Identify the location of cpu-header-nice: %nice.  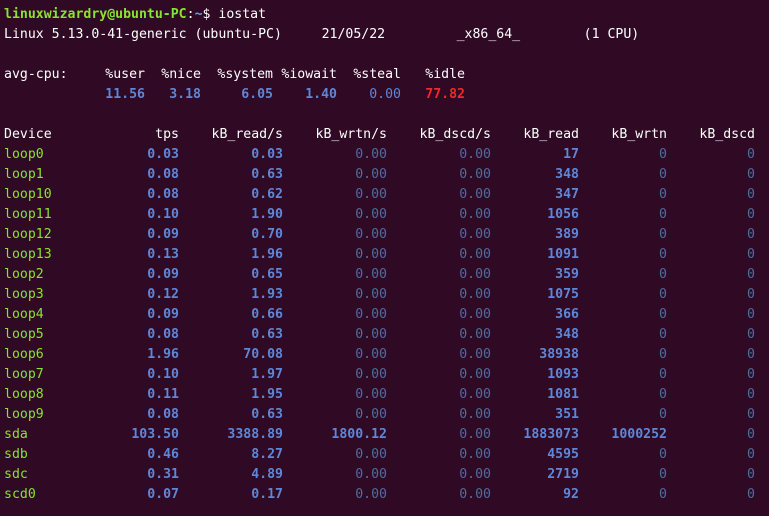
(181, 74).